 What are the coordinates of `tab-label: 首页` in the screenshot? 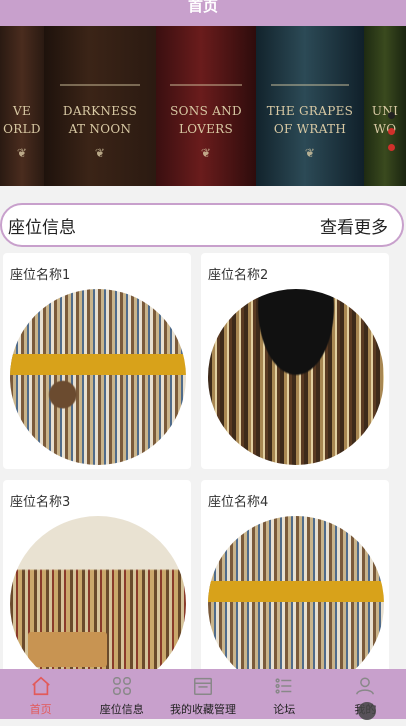 It's located at (40, 709).